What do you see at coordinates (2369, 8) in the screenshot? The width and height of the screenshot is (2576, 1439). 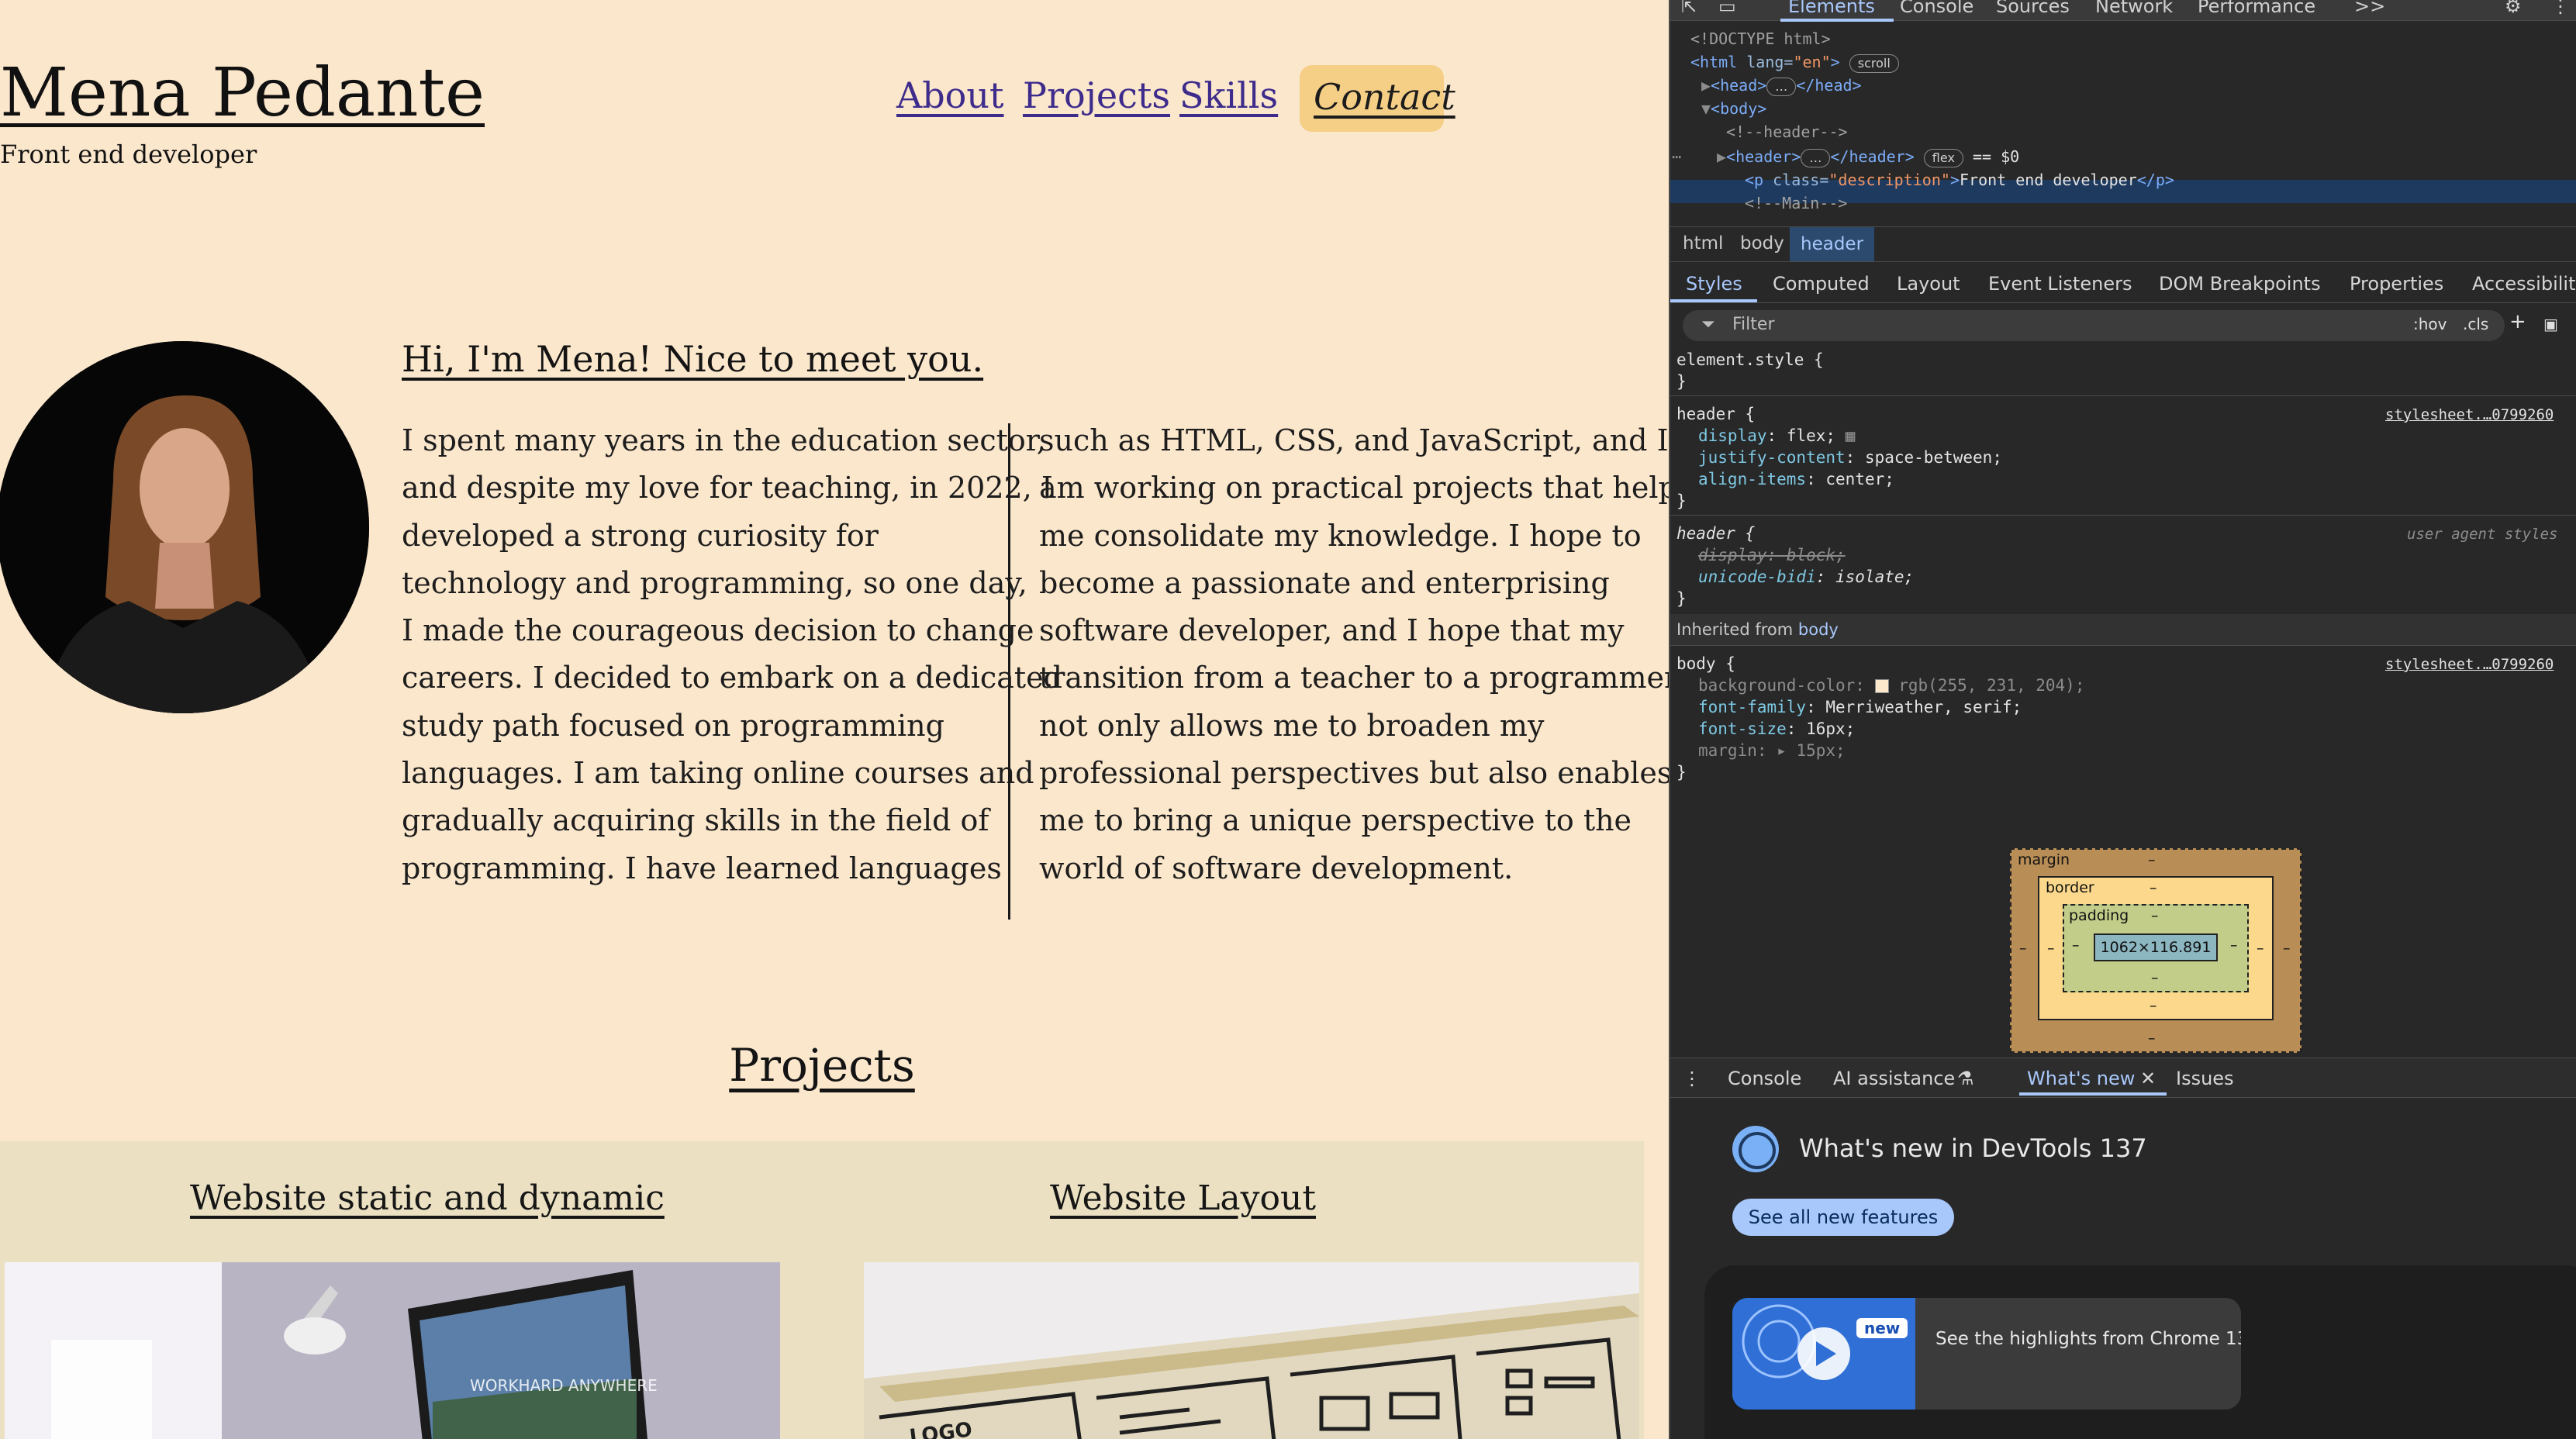 I see `more-tabs-icon: >>` at bounding box center [2369, 8].